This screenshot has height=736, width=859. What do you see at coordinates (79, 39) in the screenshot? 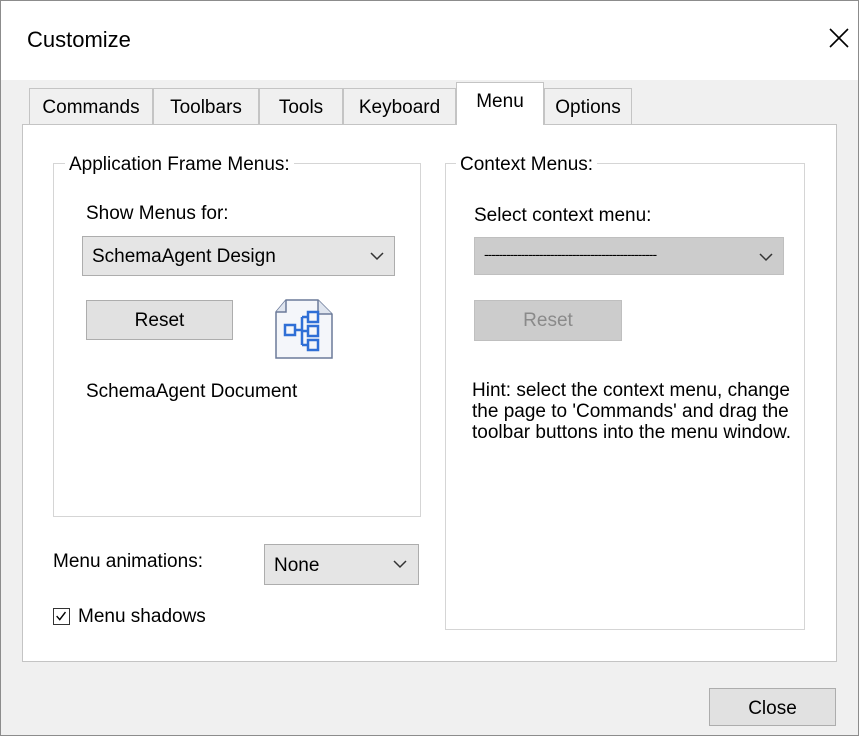
I see `window-title: Customize` at bounding box center [79, 39].